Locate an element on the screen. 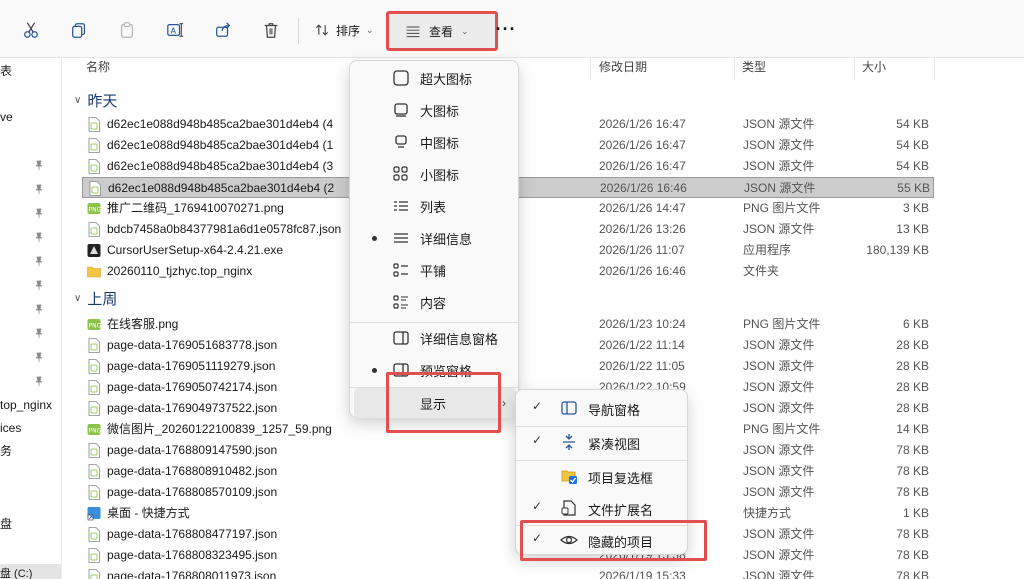  submenu-item-compact-view: ✓ 紧凑视图 is located at coordinates (602, 442).